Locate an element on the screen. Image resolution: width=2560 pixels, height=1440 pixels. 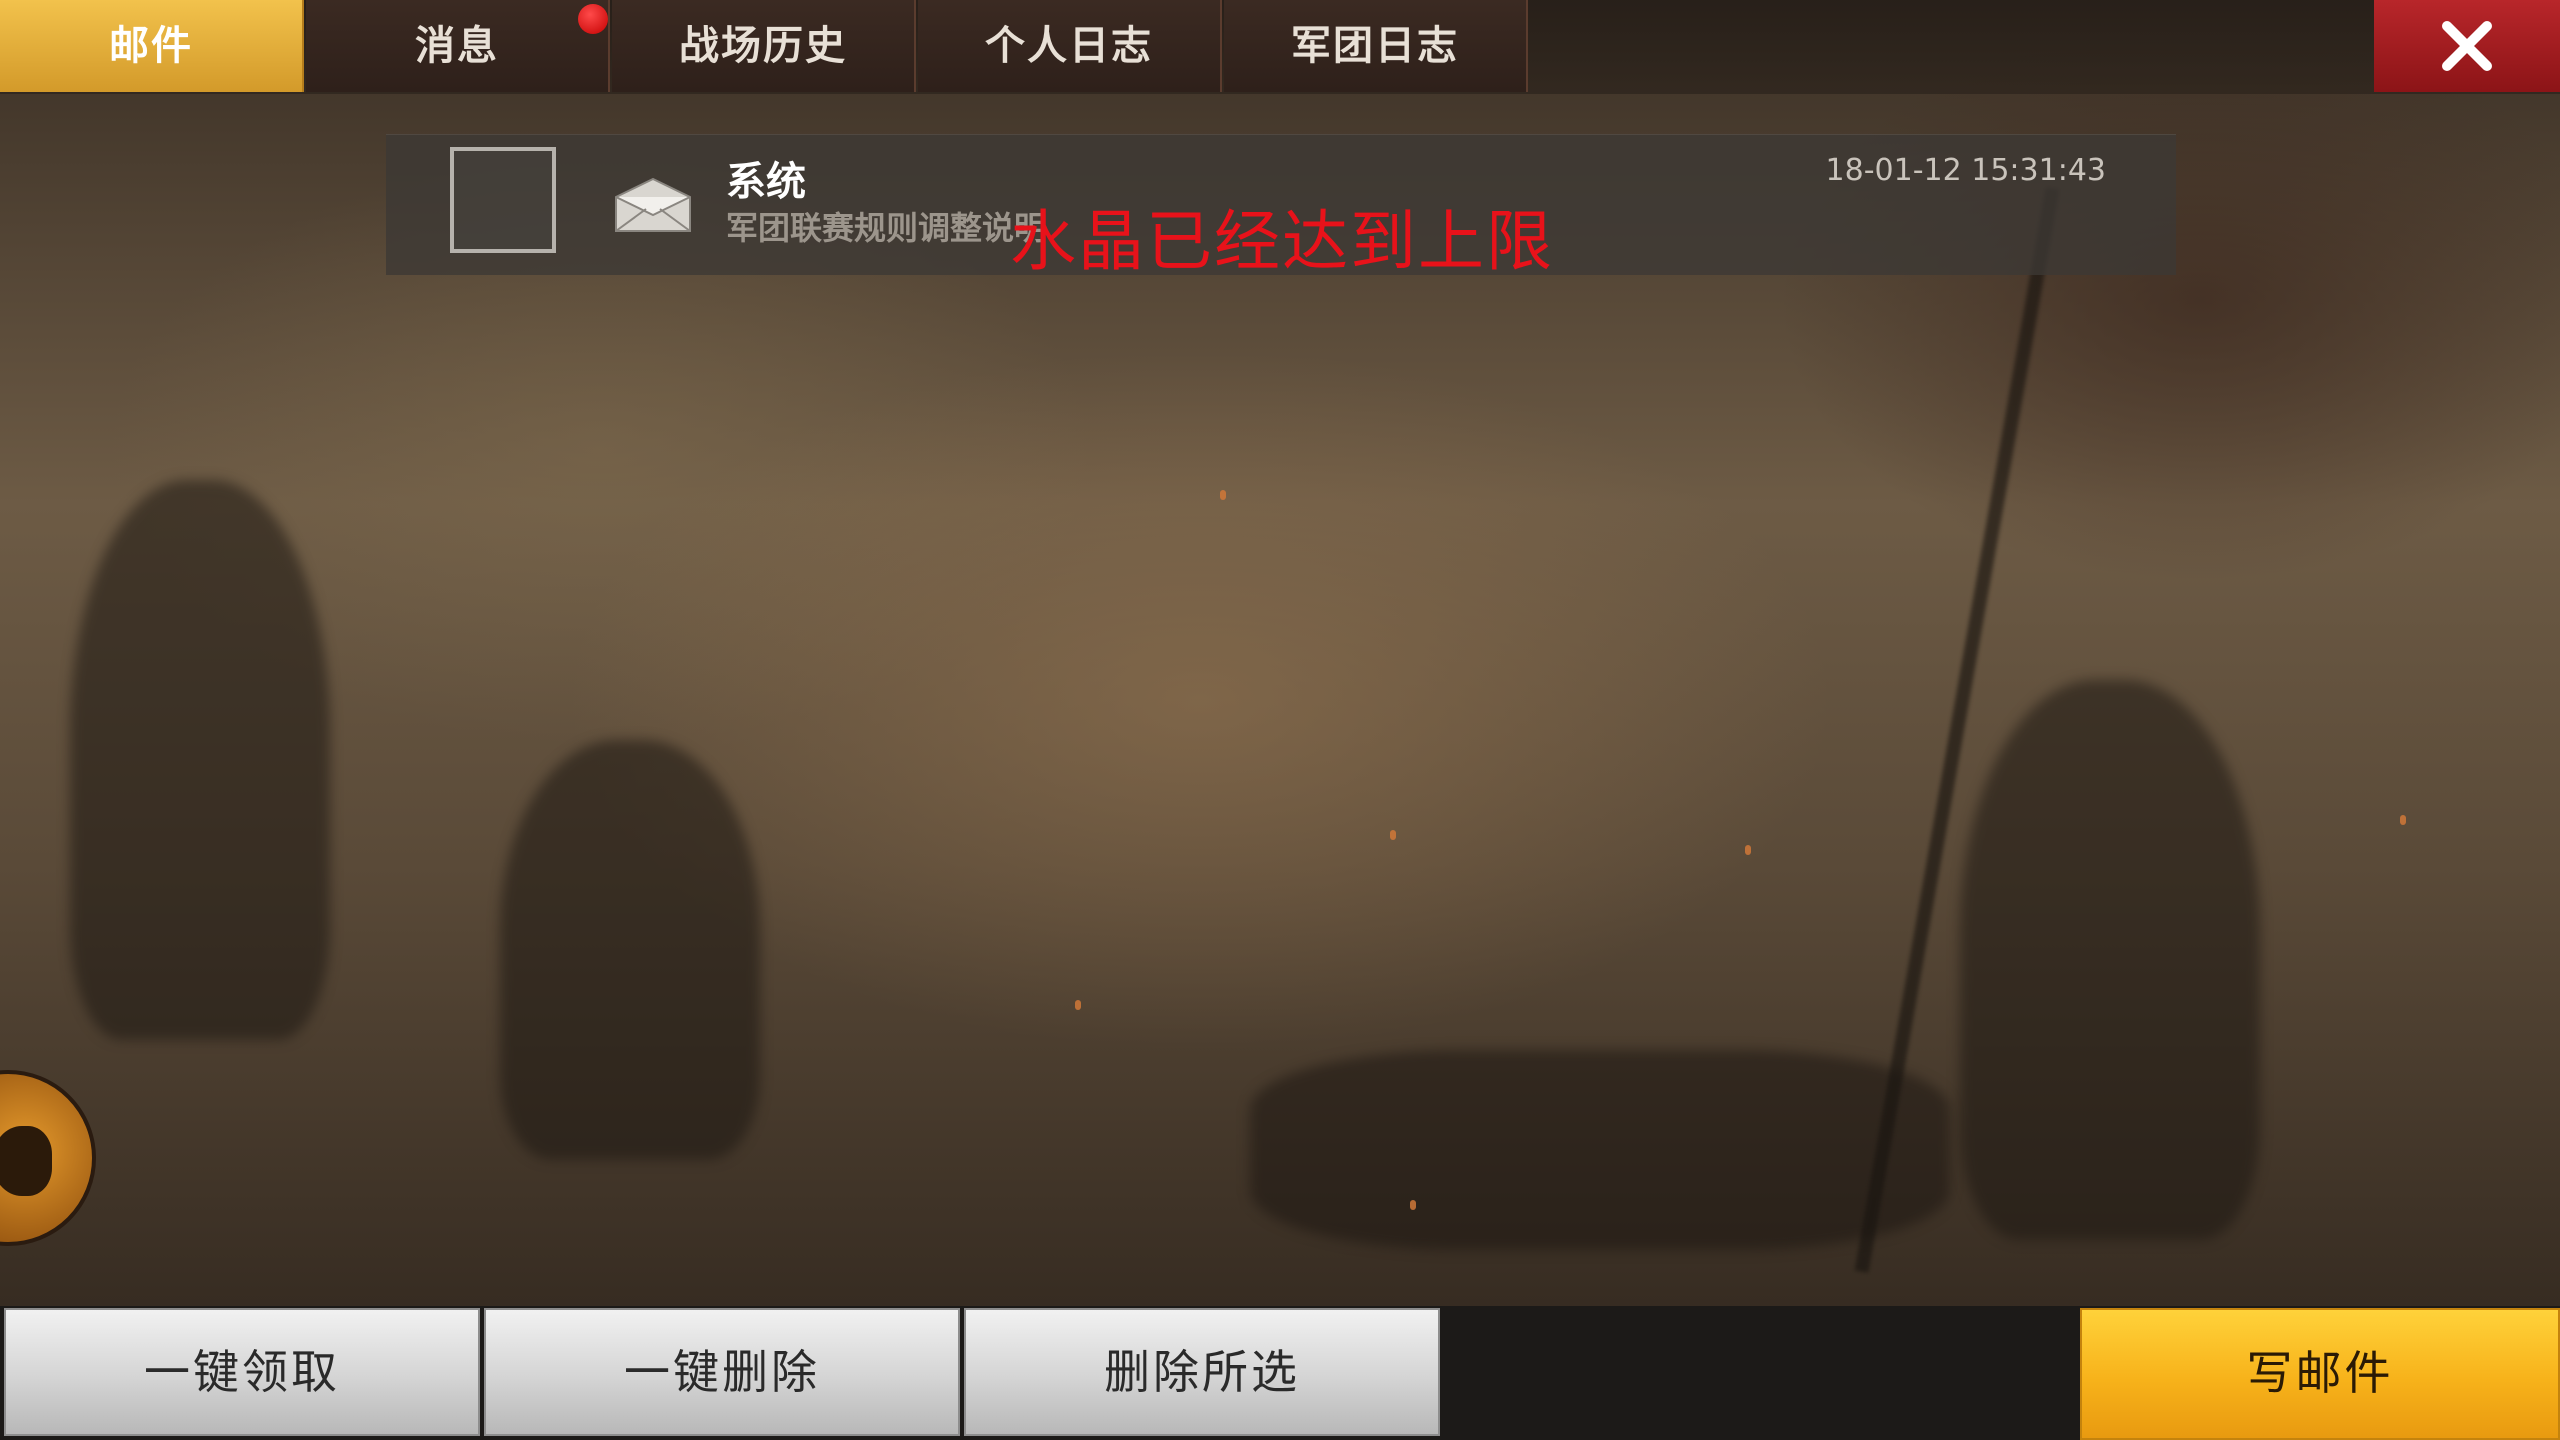
close-button is located at coordinates (2467, 46).